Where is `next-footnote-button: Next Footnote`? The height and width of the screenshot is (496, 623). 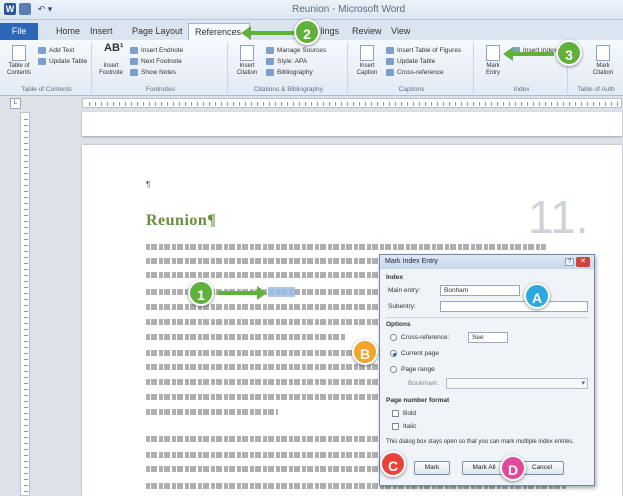
next-footnote-button: Next Footnote is located at coordinates (156, 61).